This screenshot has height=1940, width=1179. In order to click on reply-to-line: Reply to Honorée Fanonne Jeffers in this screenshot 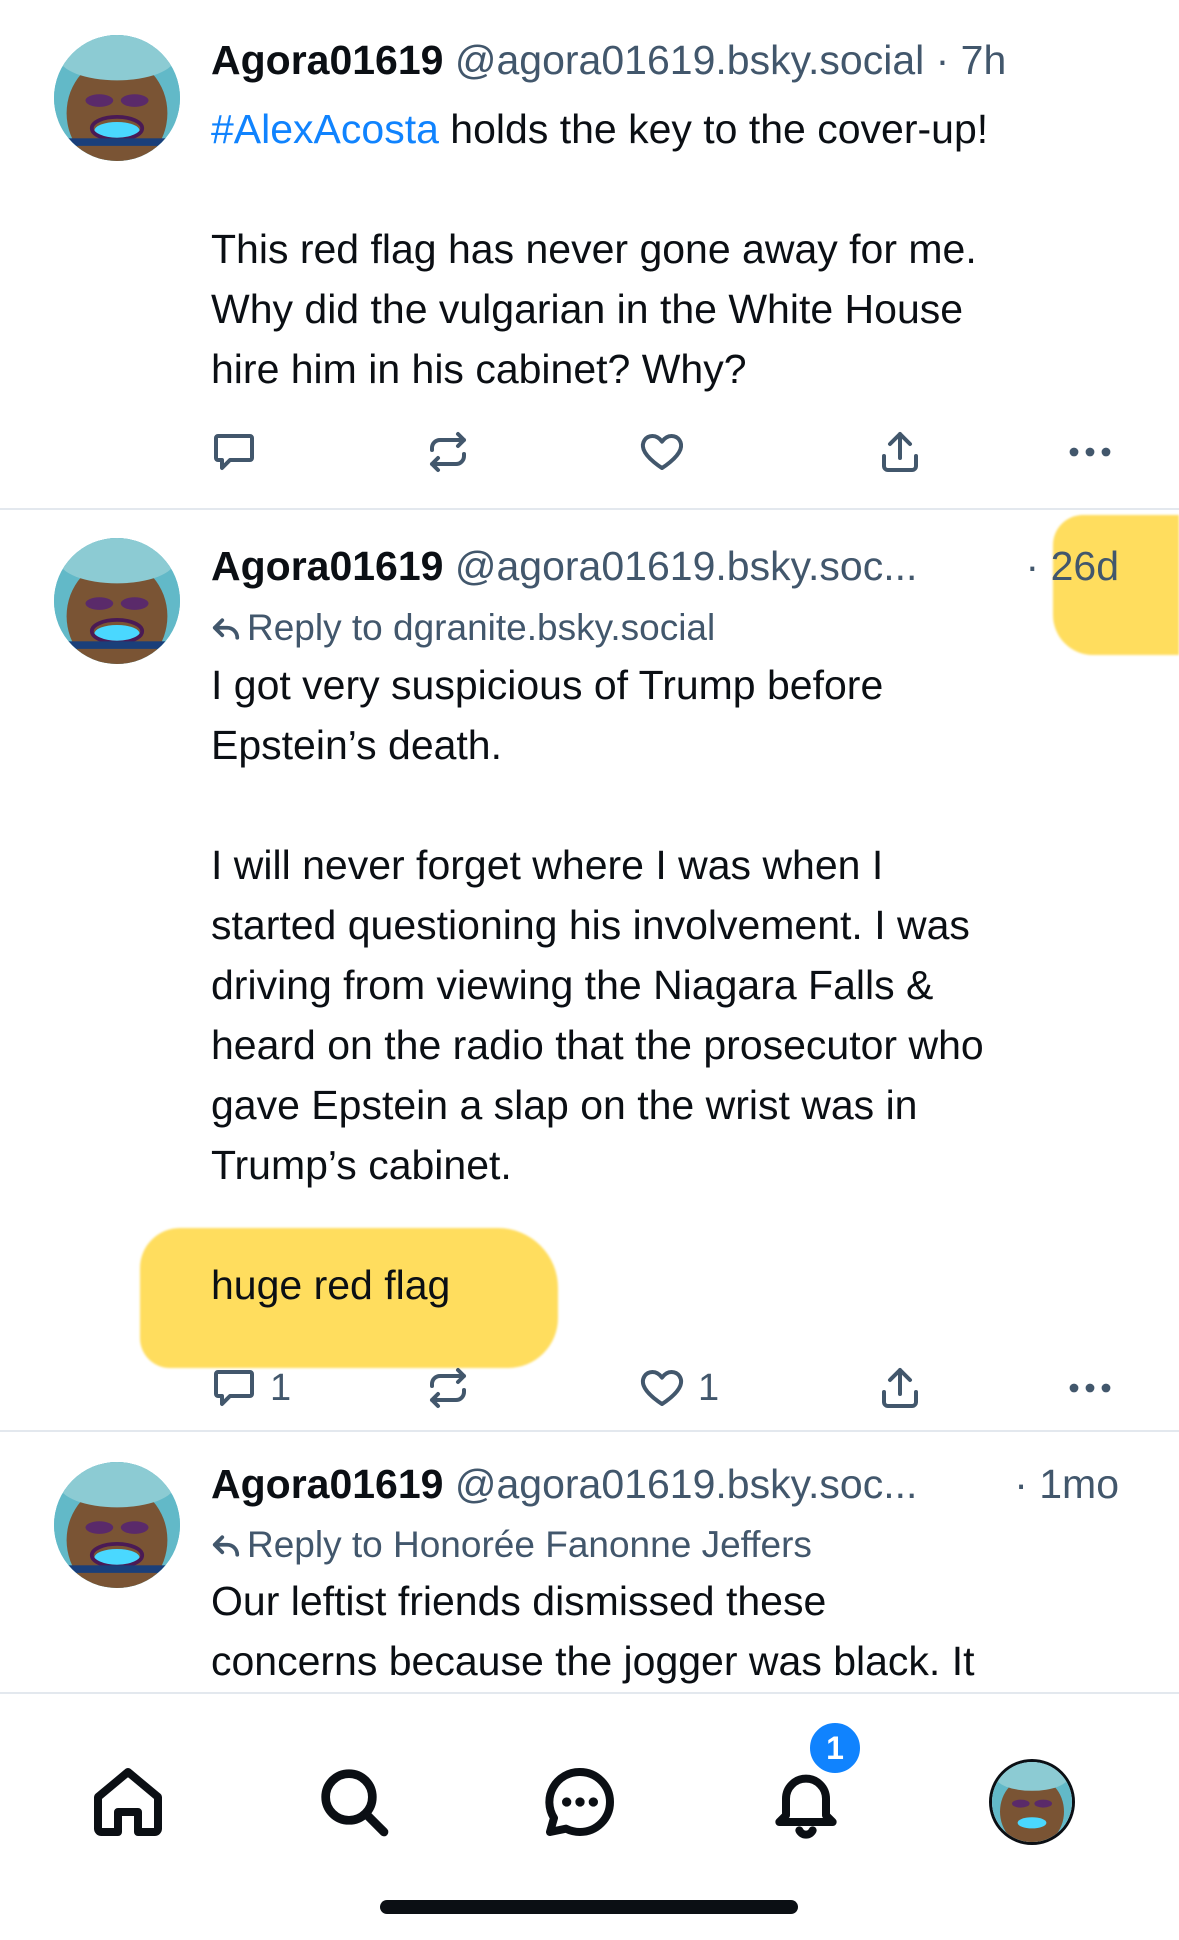, I will do `click(511, 1545)`.